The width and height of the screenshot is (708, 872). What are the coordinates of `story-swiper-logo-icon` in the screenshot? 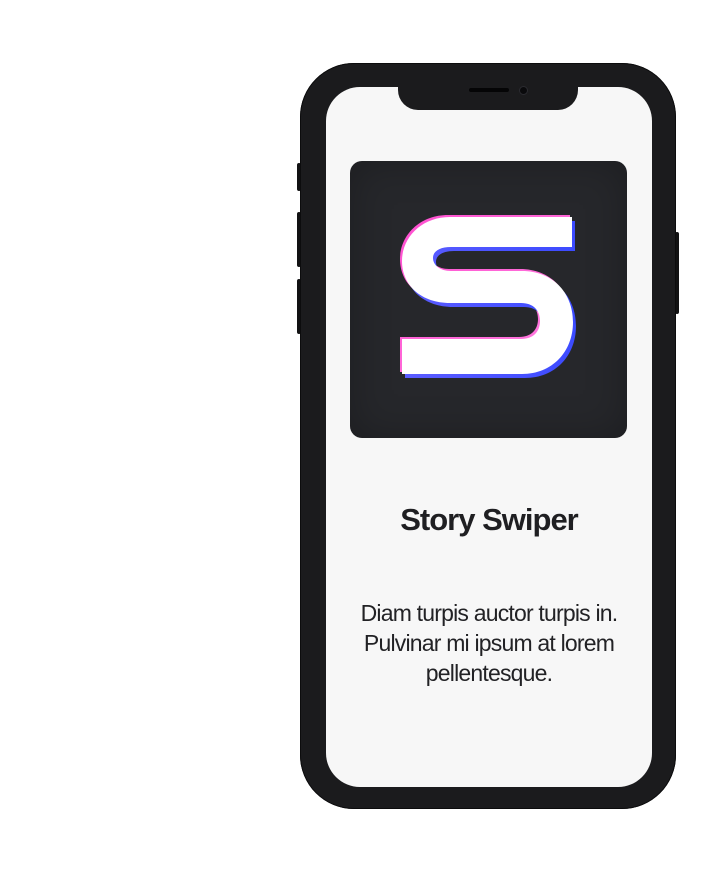 It's located at (488, 299).